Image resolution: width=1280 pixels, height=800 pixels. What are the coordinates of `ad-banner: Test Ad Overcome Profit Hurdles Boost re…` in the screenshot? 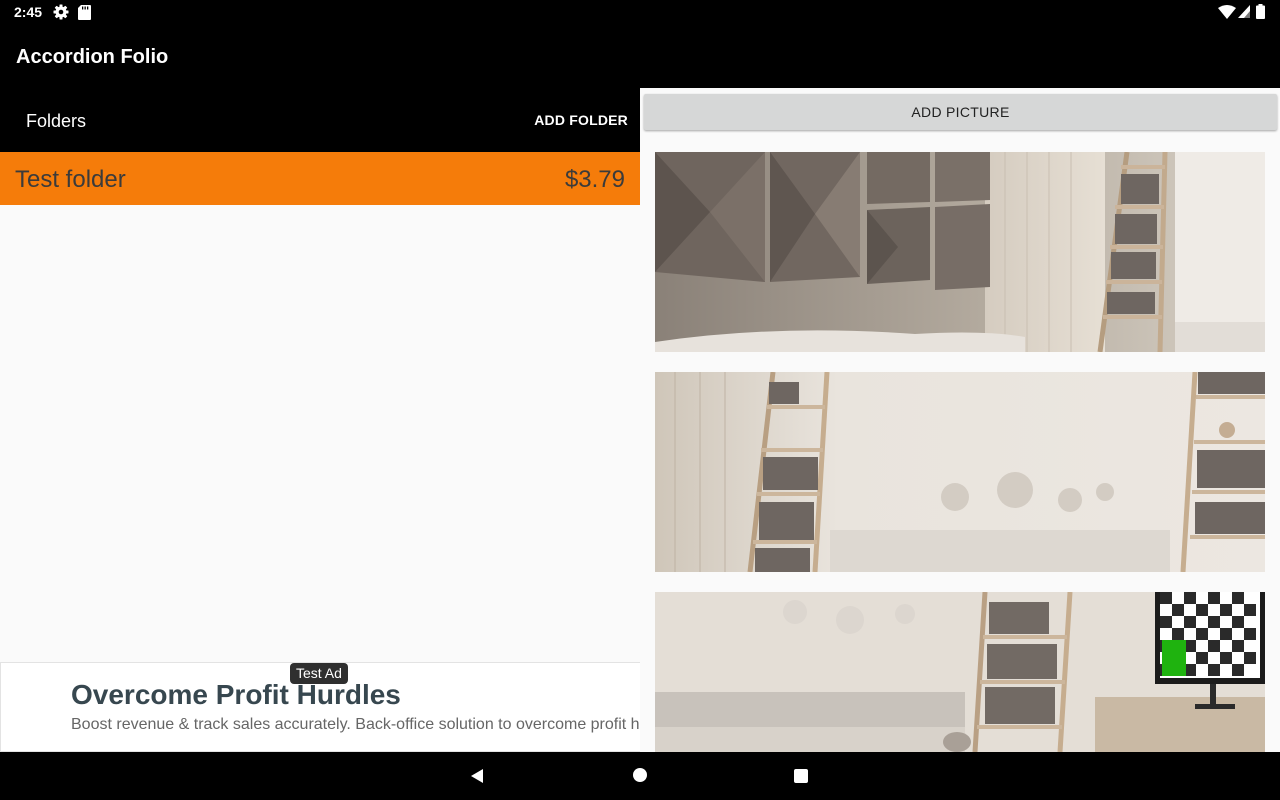 It's located at (320, 707).